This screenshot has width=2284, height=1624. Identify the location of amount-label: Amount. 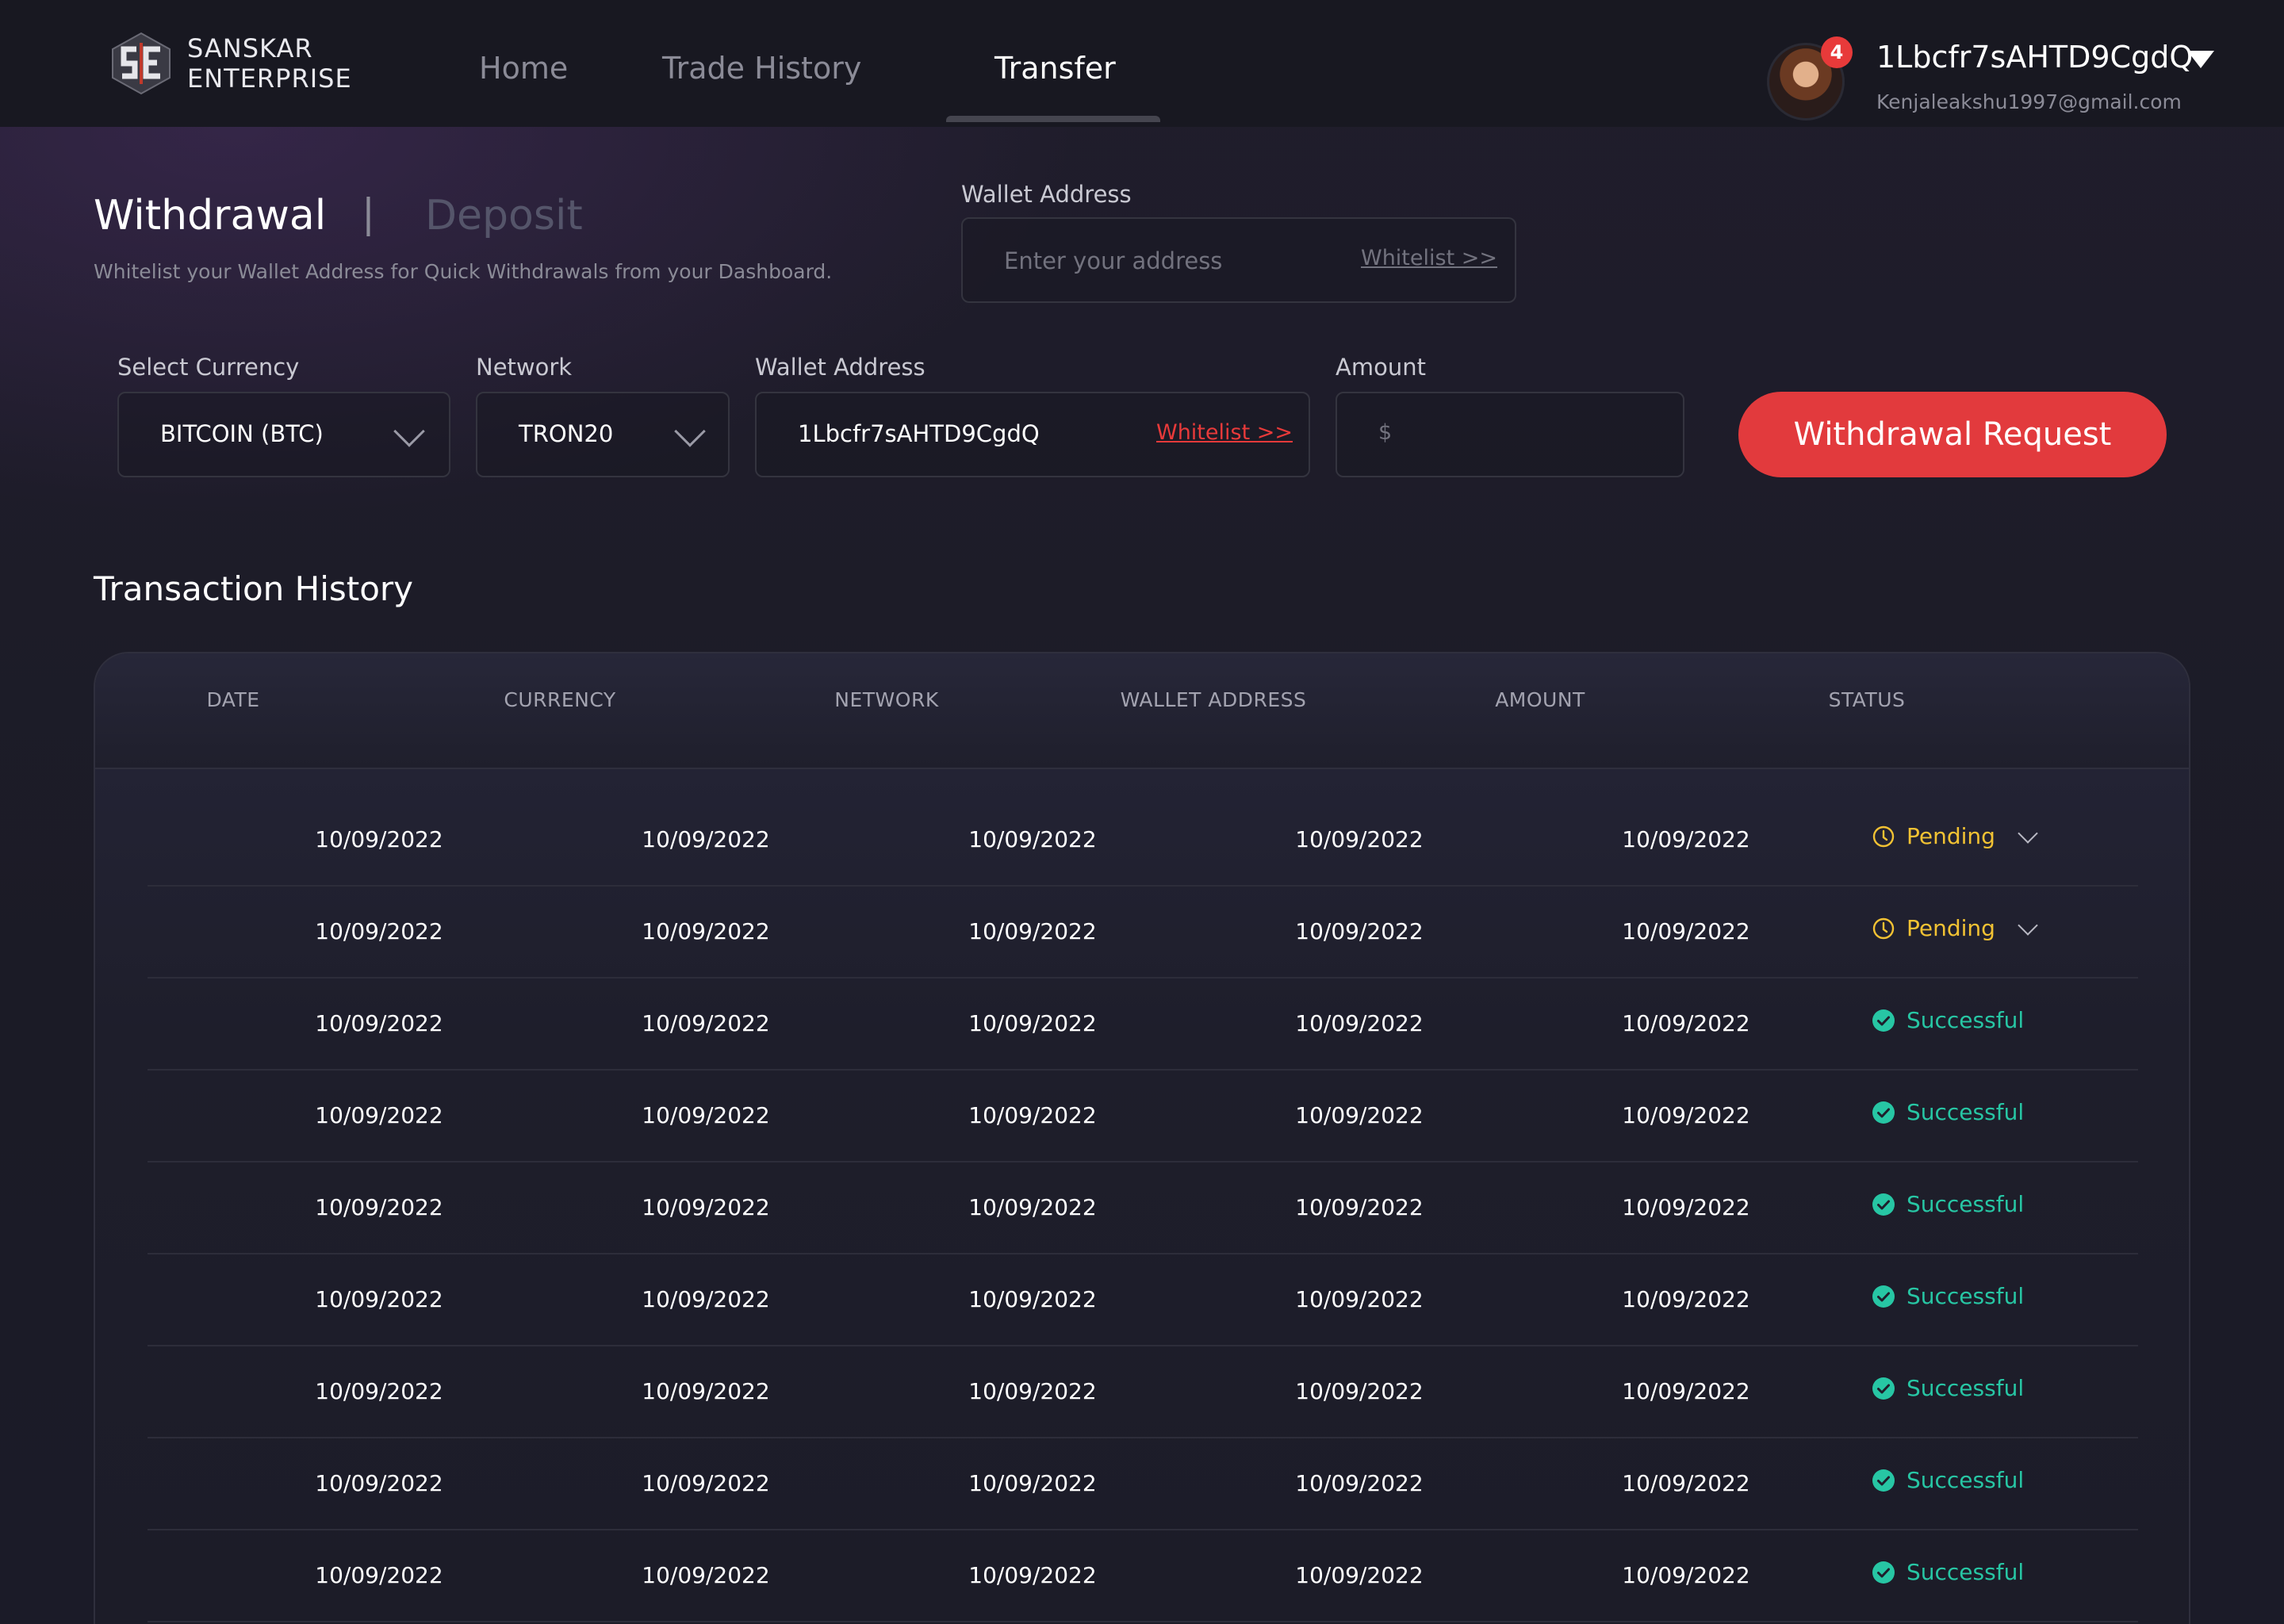
(1381, 367).